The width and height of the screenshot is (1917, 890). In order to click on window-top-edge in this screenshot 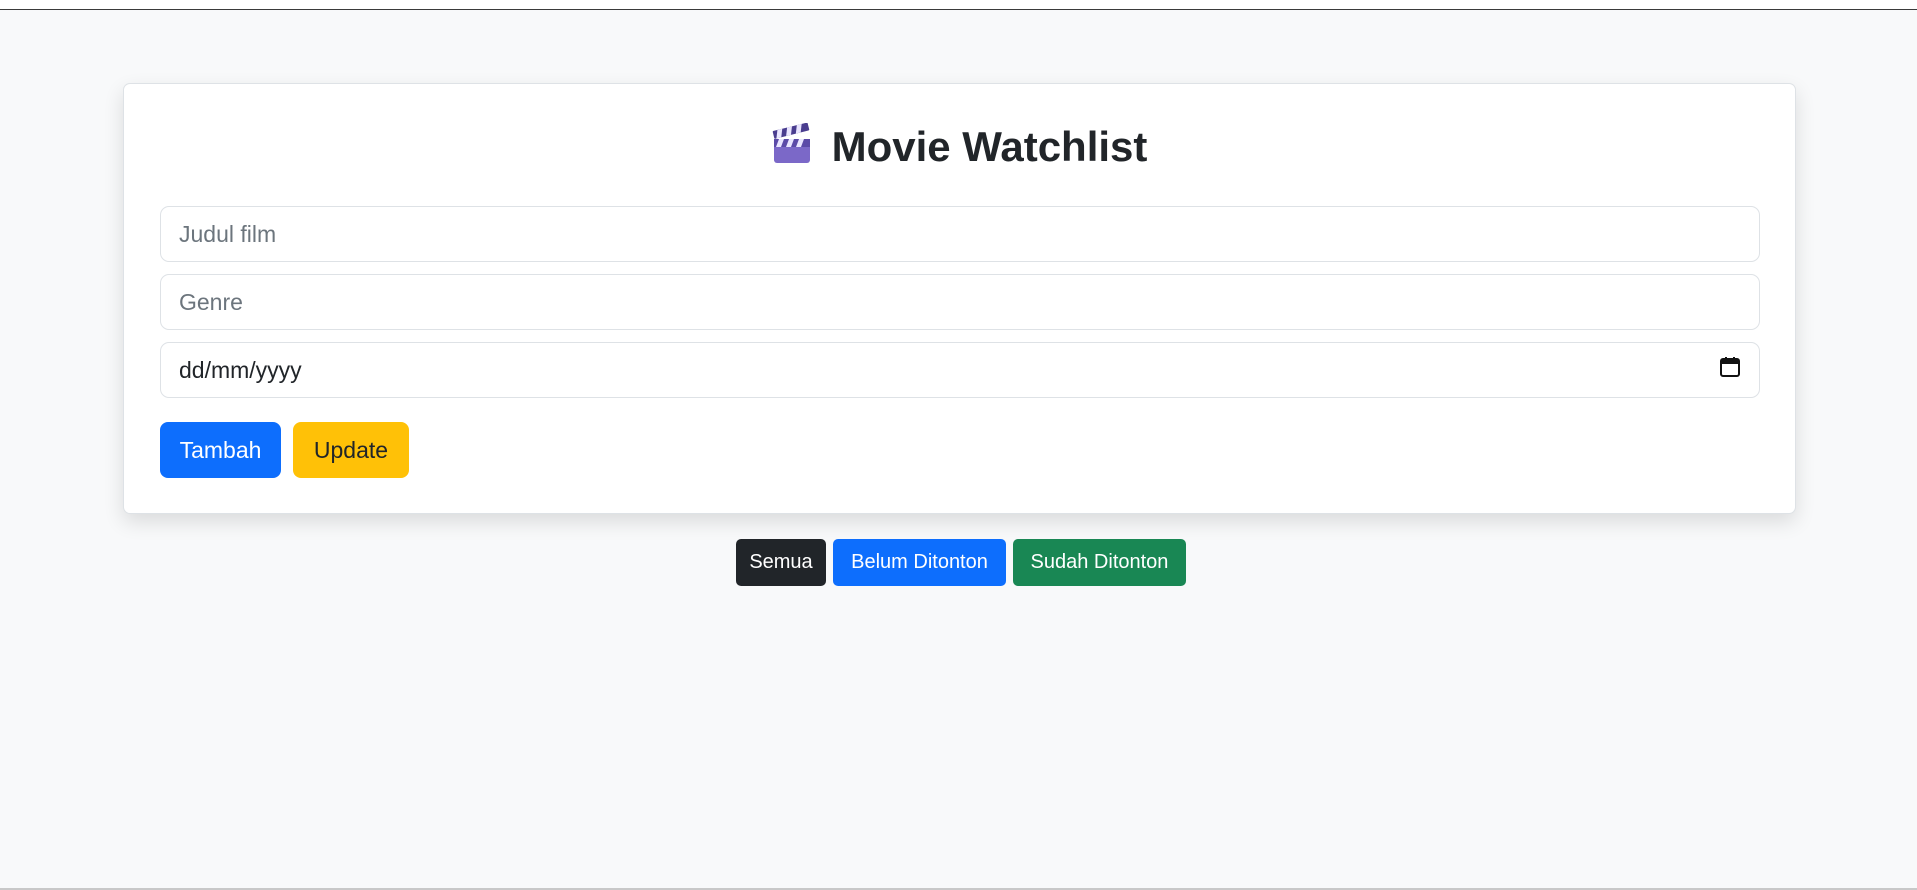, I will do `click(958, 5)`.